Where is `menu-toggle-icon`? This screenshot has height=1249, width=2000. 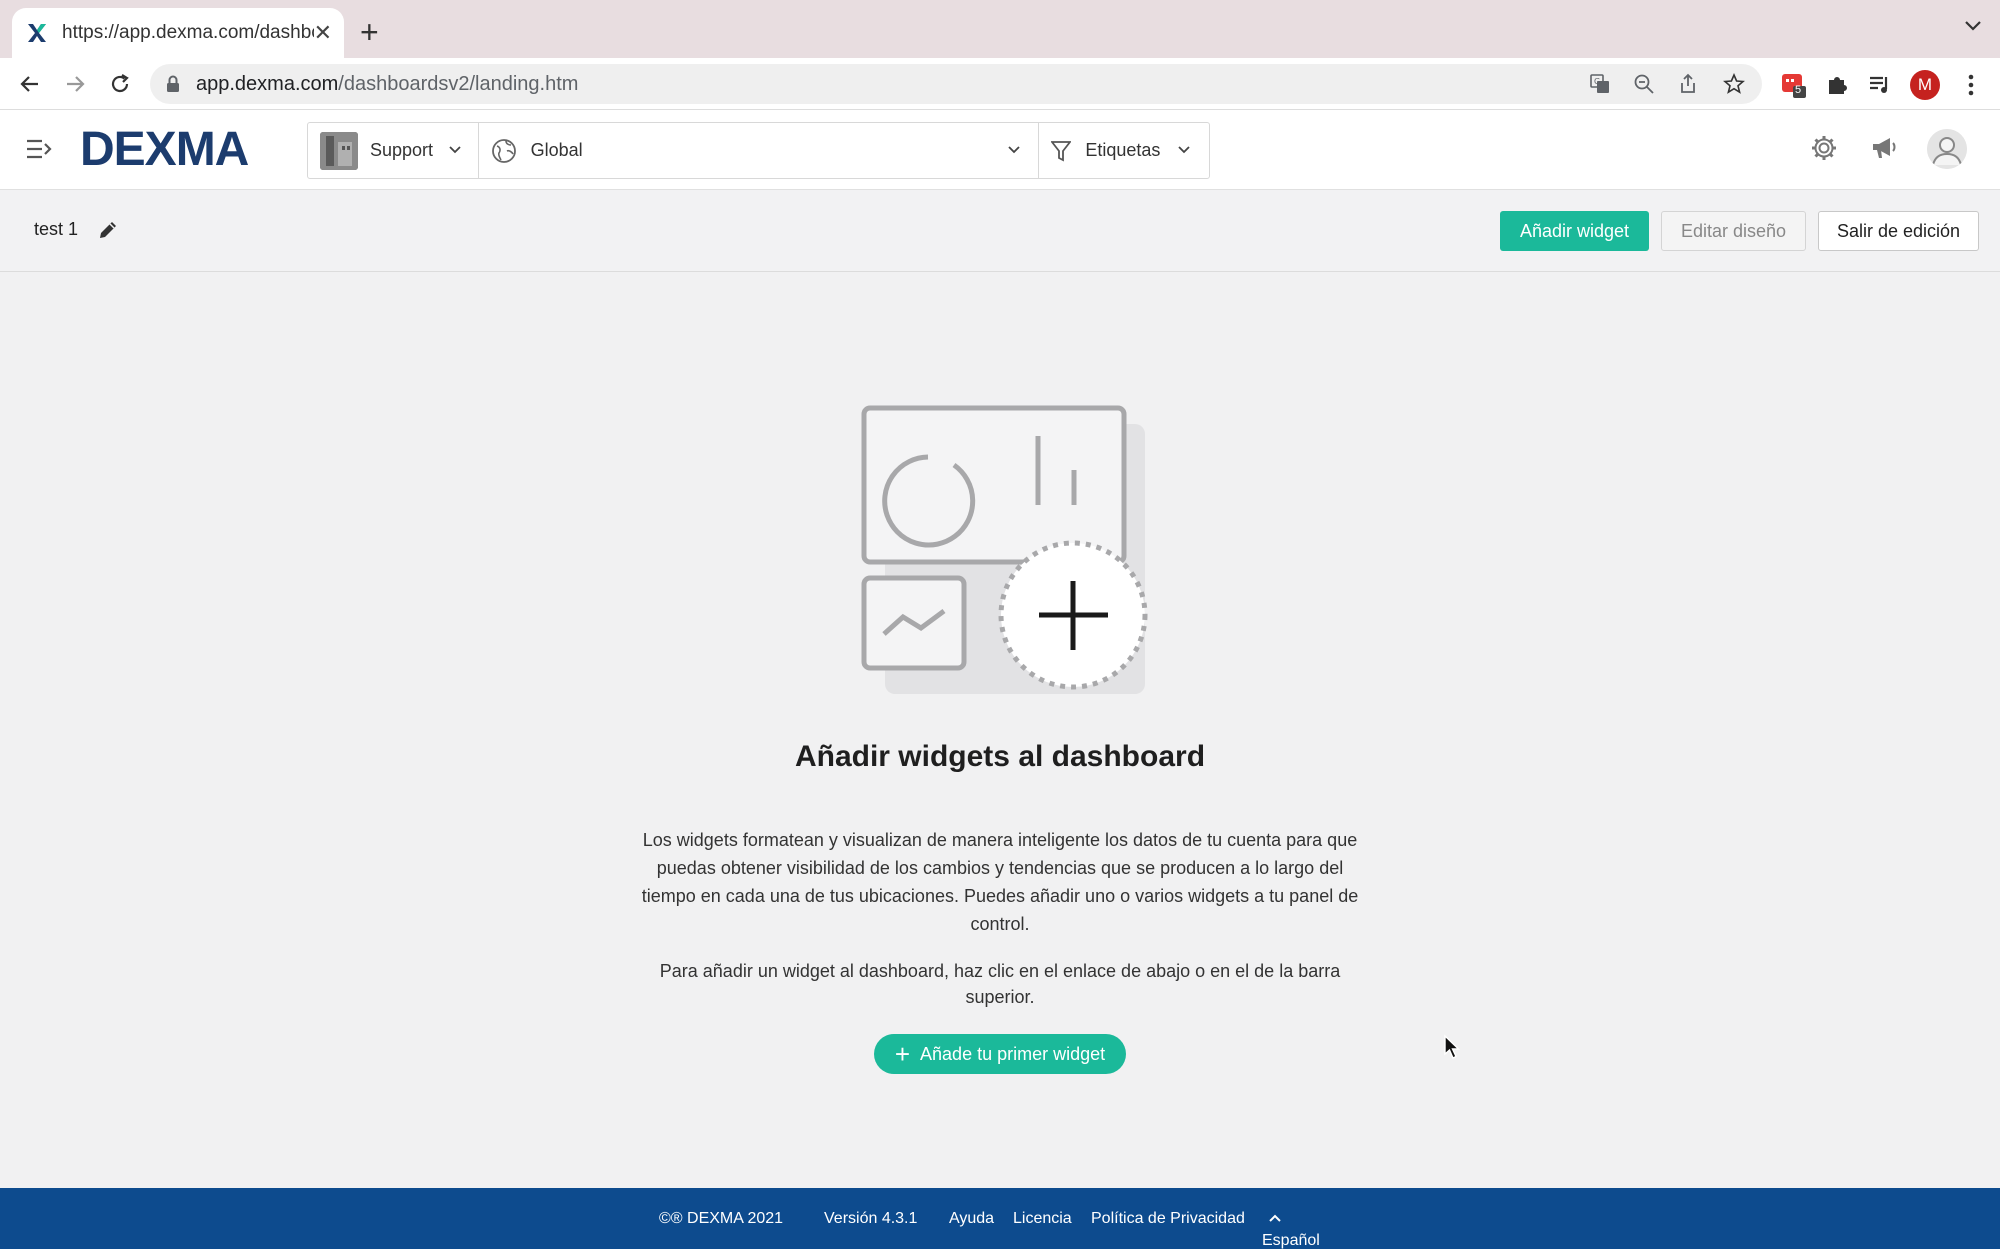 menu-toggle-icon is located at coordinates (39, 149).